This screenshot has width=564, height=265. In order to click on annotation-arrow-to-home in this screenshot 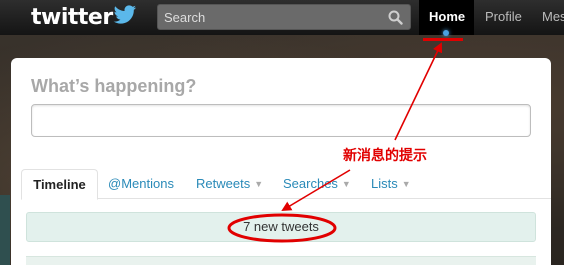, I will do `click(418, 91)`.